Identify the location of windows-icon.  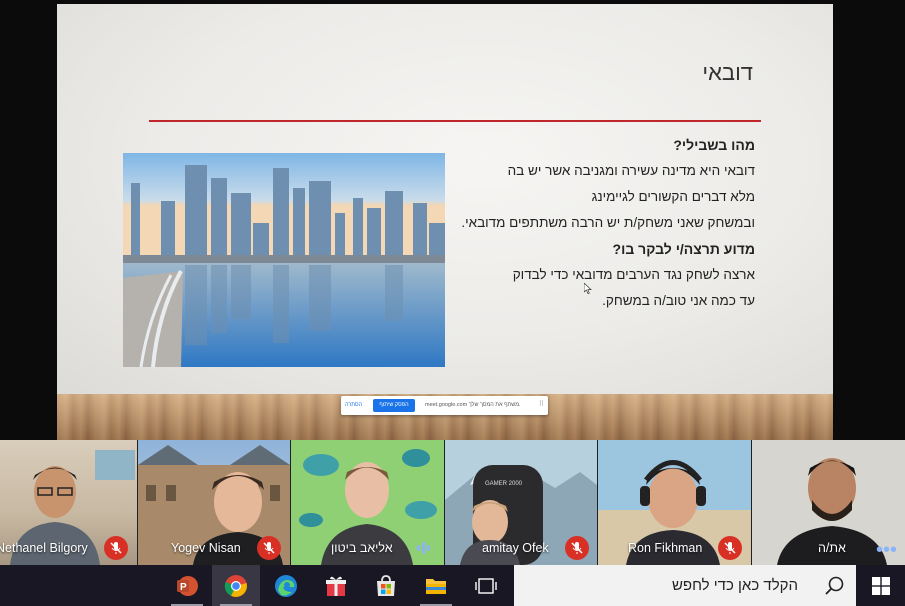
(881, 586).